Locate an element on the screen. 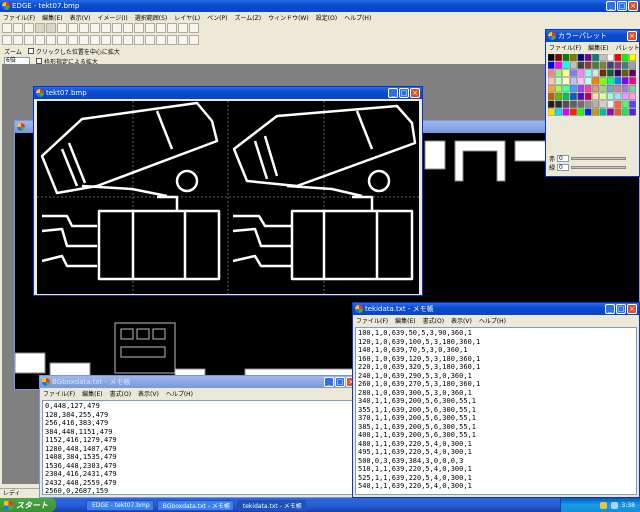  menu-settings: 設定(O) is located at coordinates (326, 17).